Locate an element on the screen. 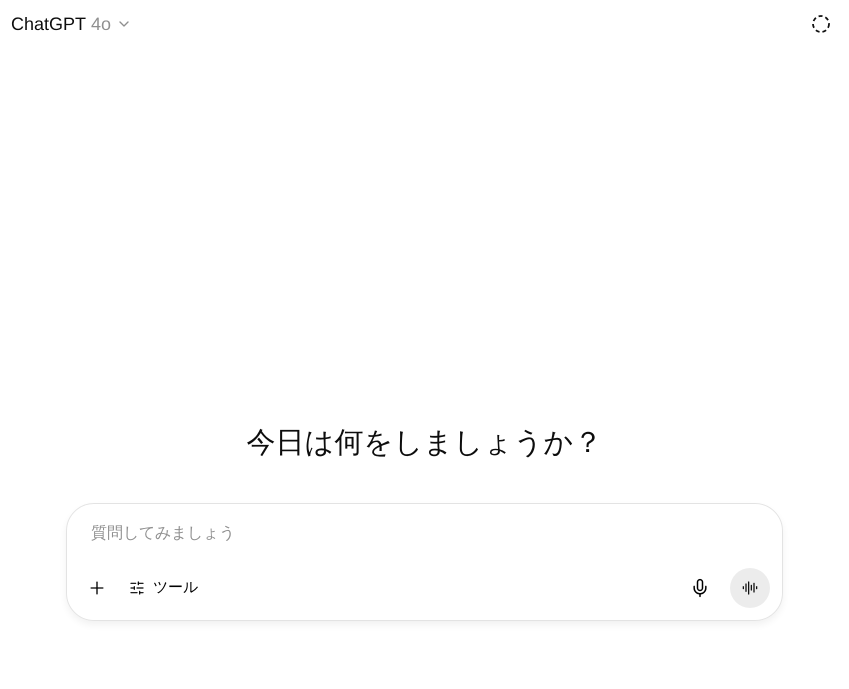 The image size is (849, 689). sliders-icon is located at coordinates (137, 588).